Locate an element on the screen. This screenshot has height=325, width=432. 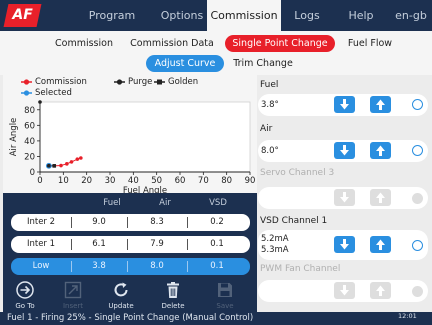
row-name: Inter 1 is located at coordinates (41, 244).